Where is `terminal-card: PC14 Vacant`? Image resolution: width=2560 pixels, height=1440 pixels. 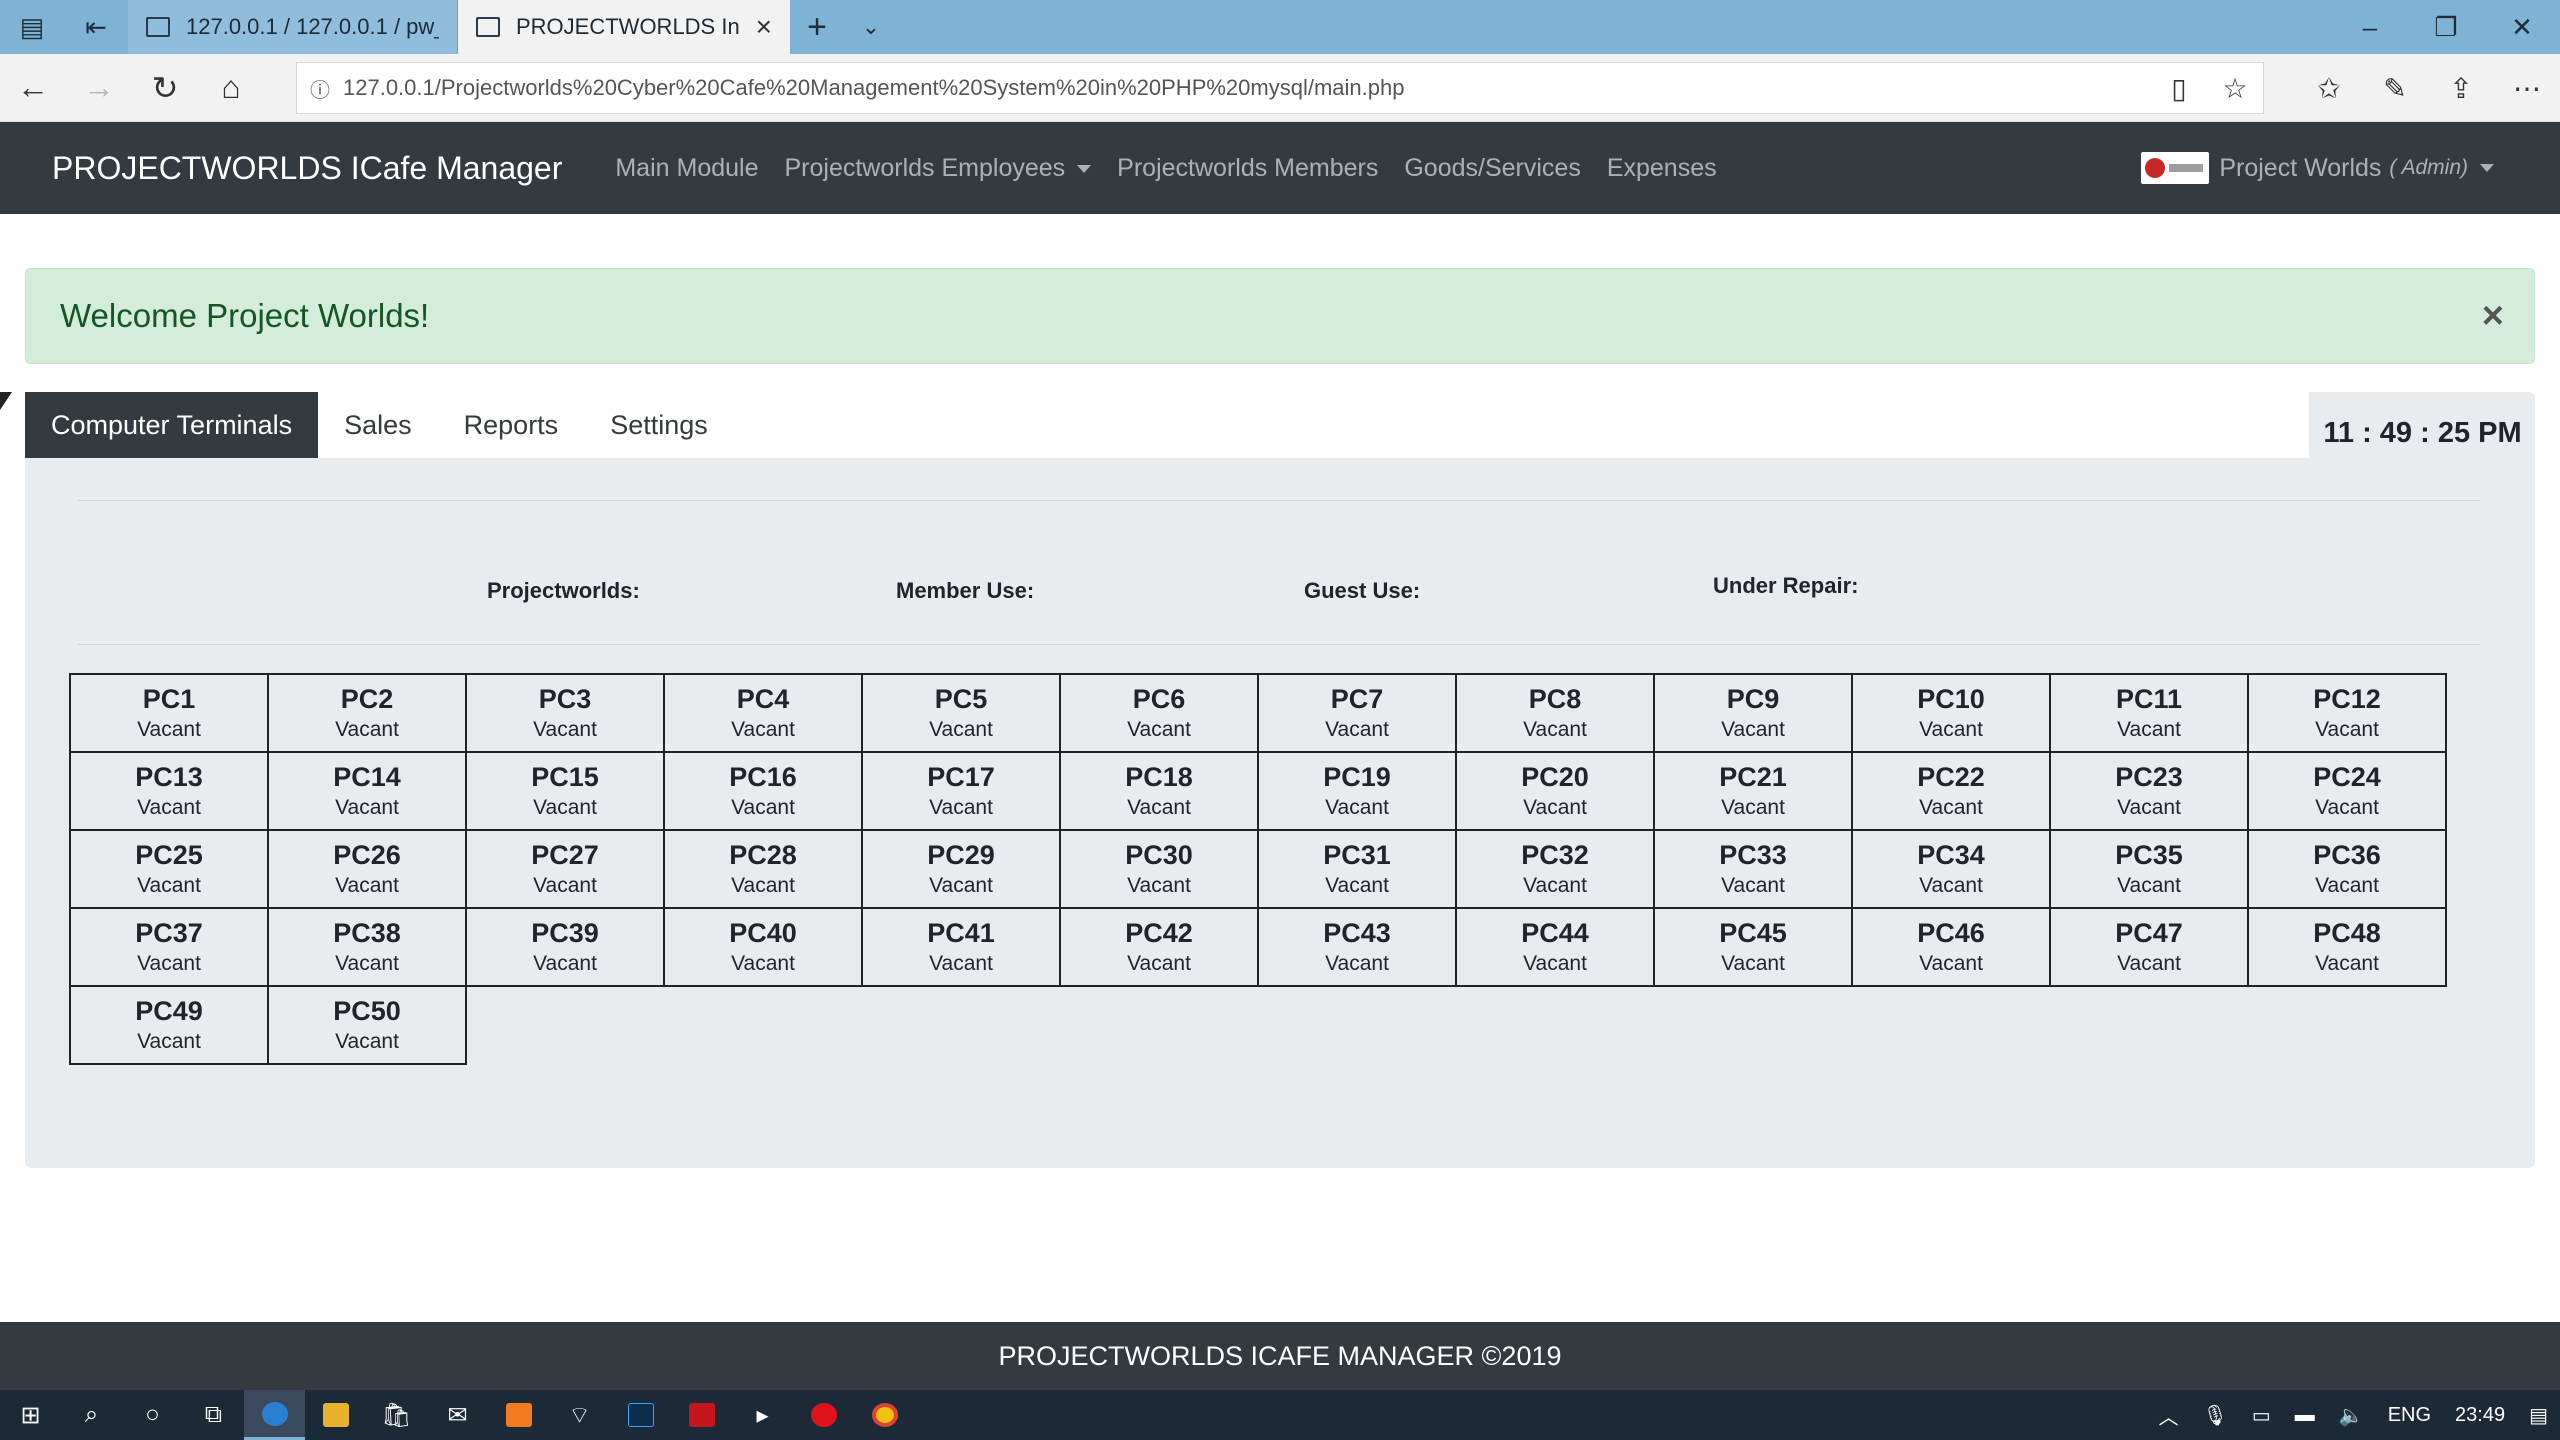 terminal-card: PC14 Vacant is located at coordinates (368, 792).